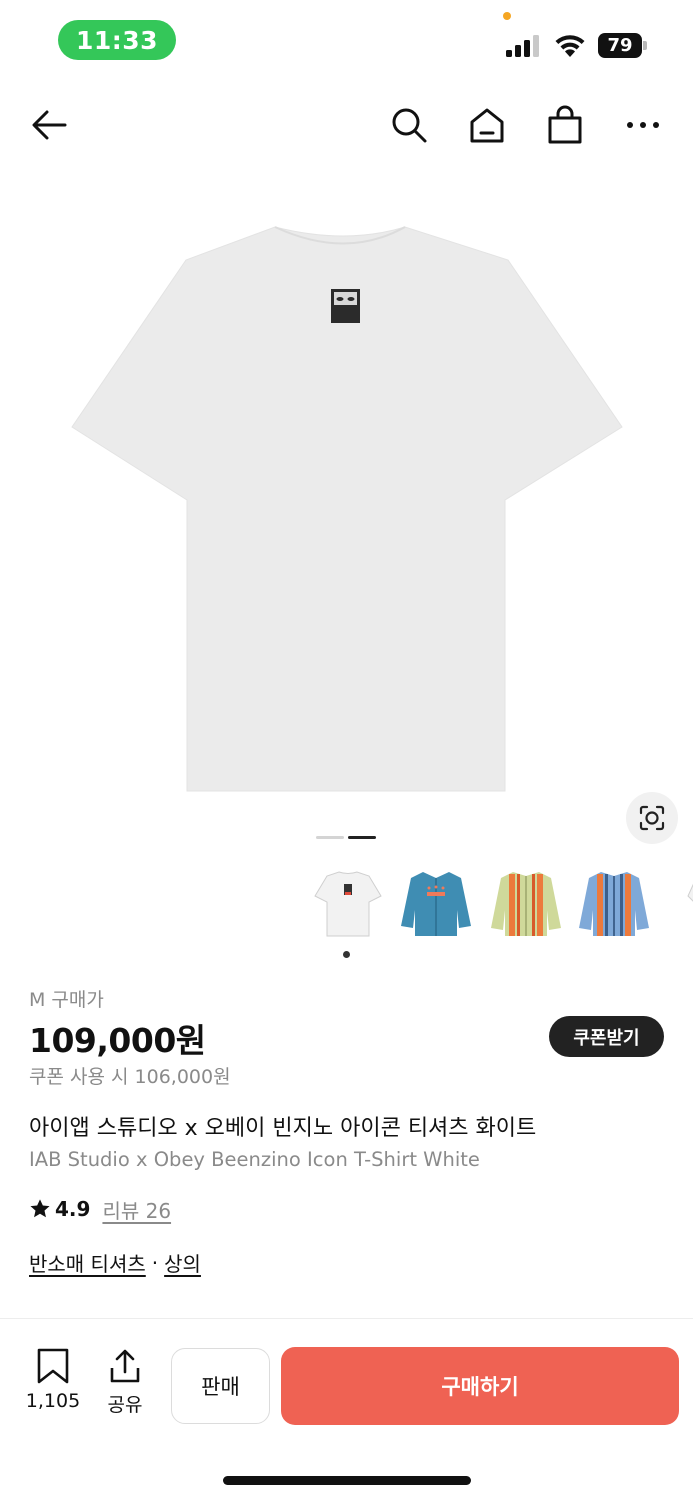 This screenshot has width=693, height=1500. I want to click on buy-button: 구매하기, so click(480, 1386).